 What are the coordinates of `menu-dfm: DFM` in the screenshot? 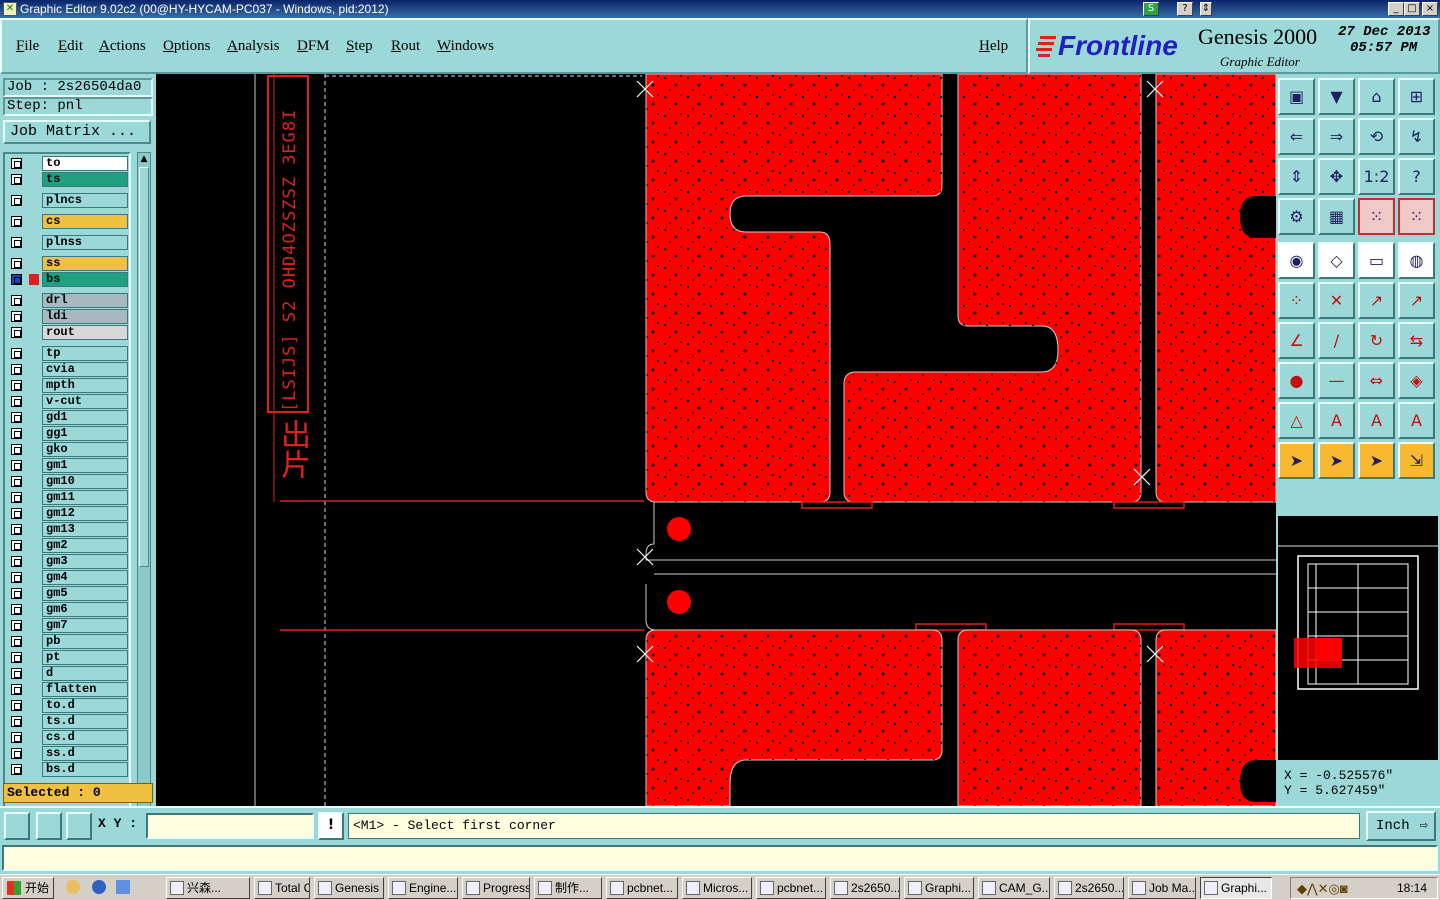 It's located at (313, 46).